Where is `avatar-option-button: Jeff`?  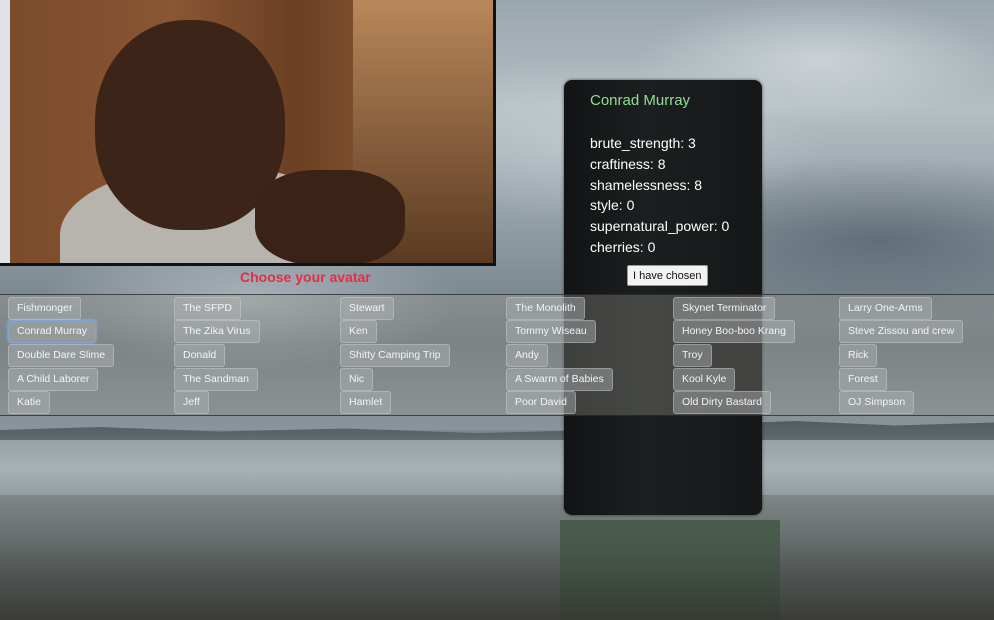
avatar-option-button: Jeff is located at coordinates (191, 402).